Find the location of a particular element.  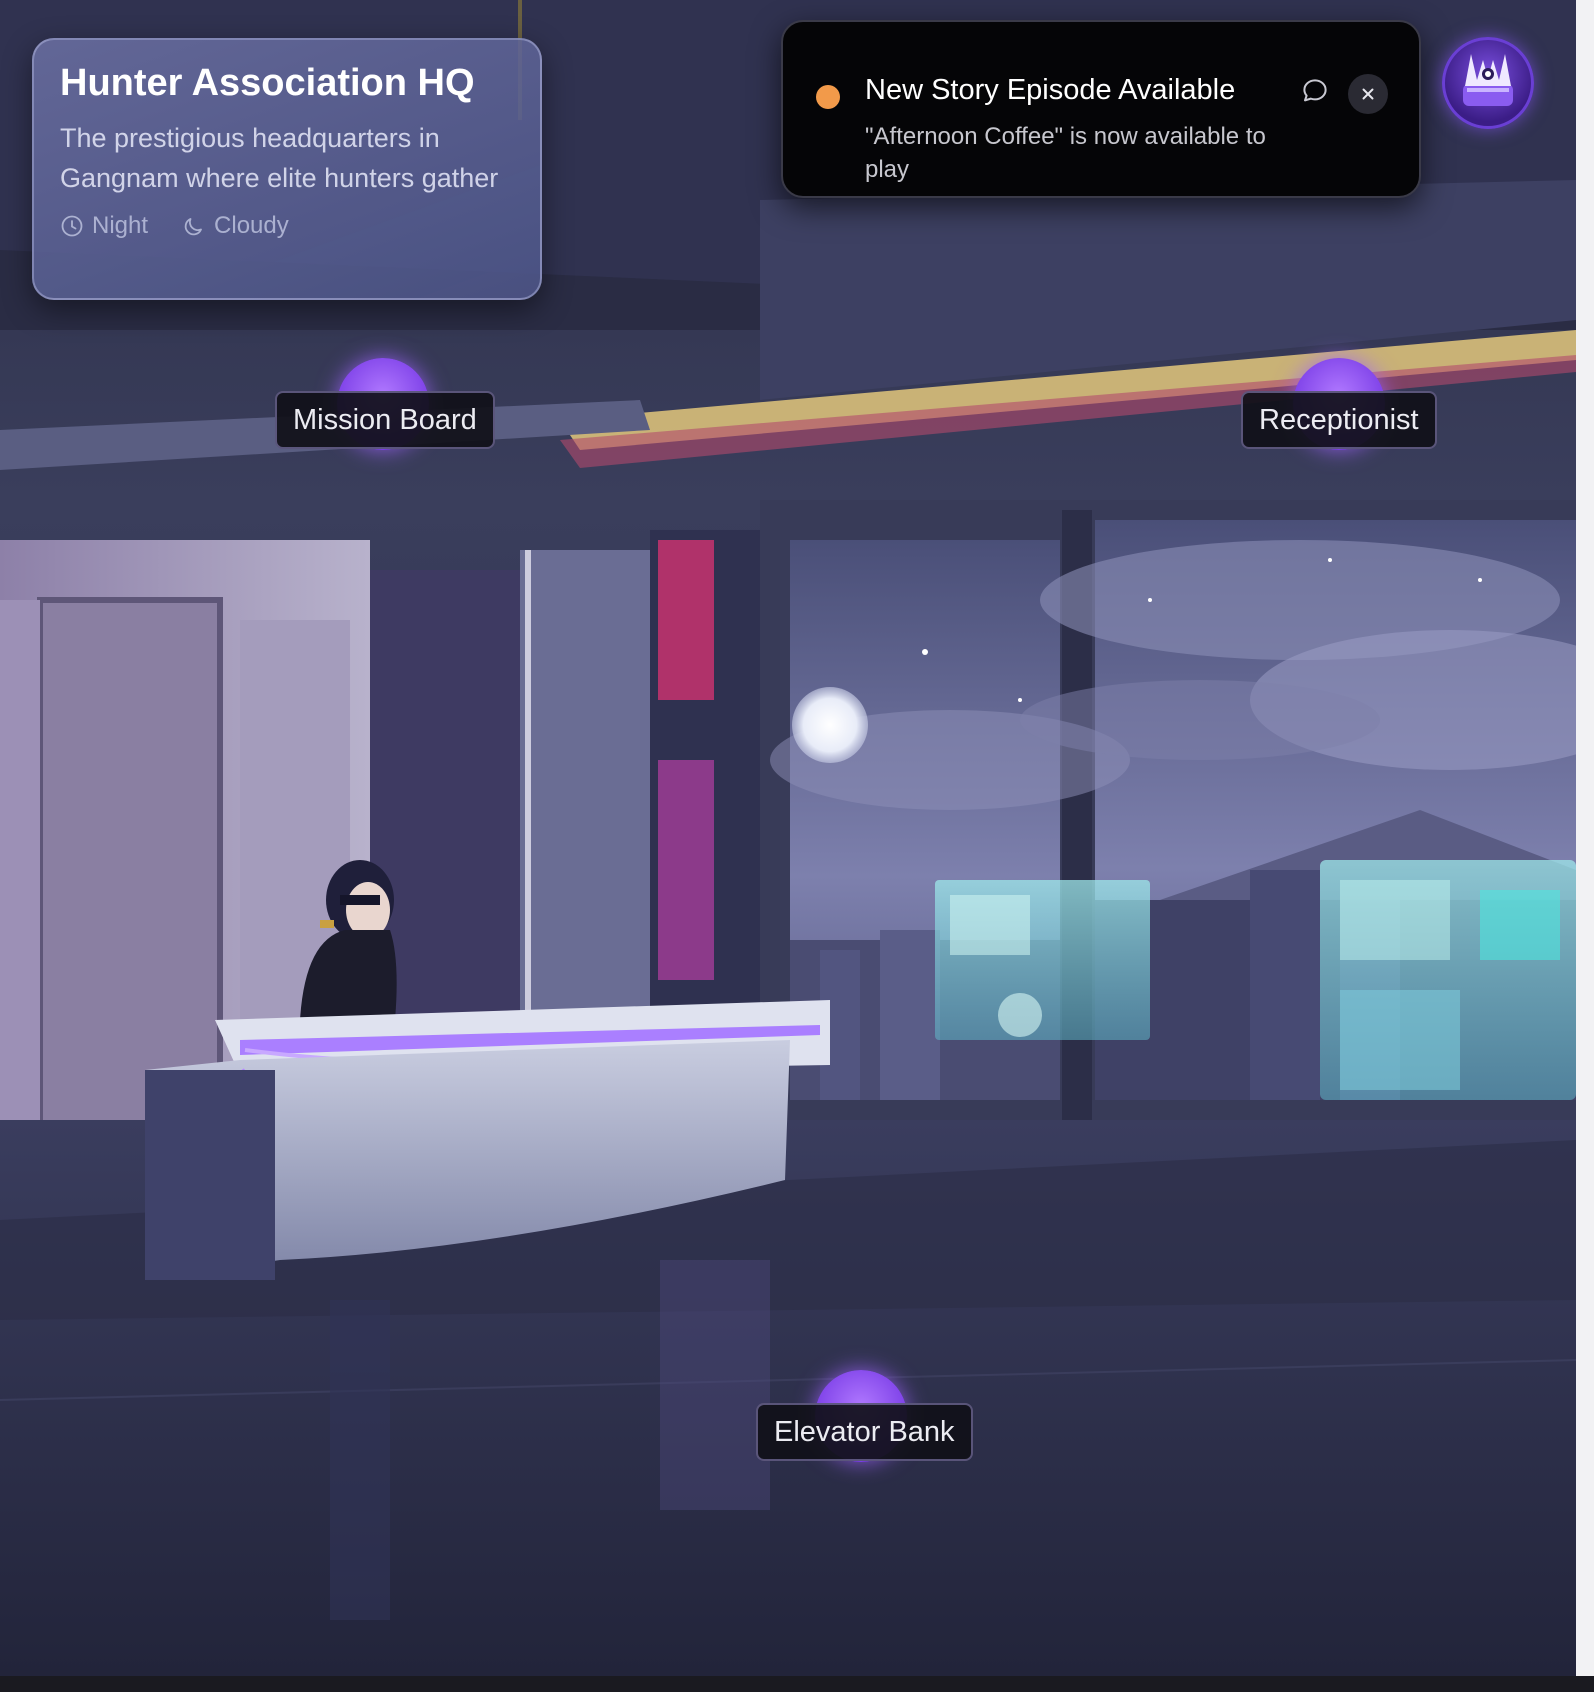

clock-icon is located at coordinates (72, 226).